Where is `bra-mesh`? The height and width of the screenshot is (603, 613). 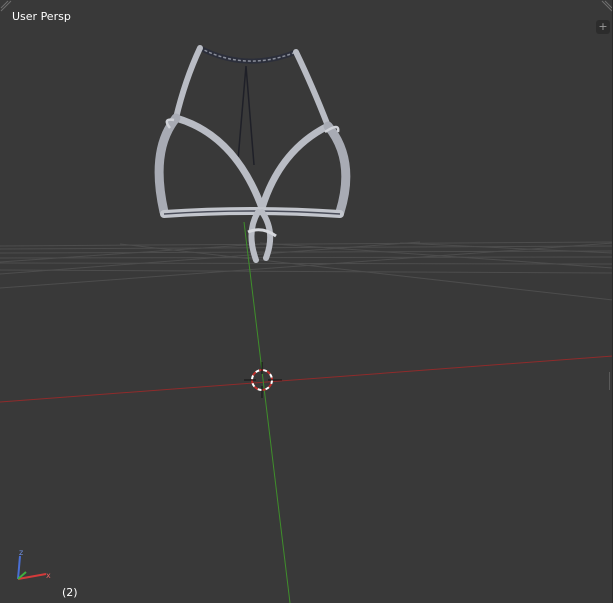 bra-mesh is located at coordinates (252, 154).